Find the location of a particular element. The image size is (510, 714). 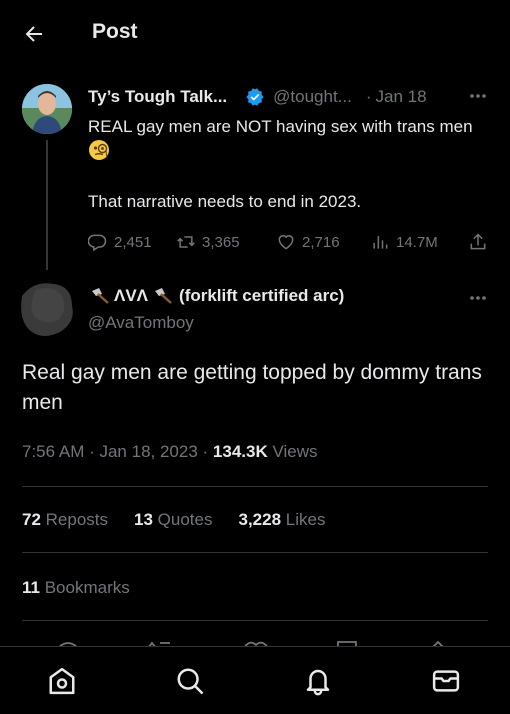

repost-button: 3,365 is located at coordinates (208, 242).